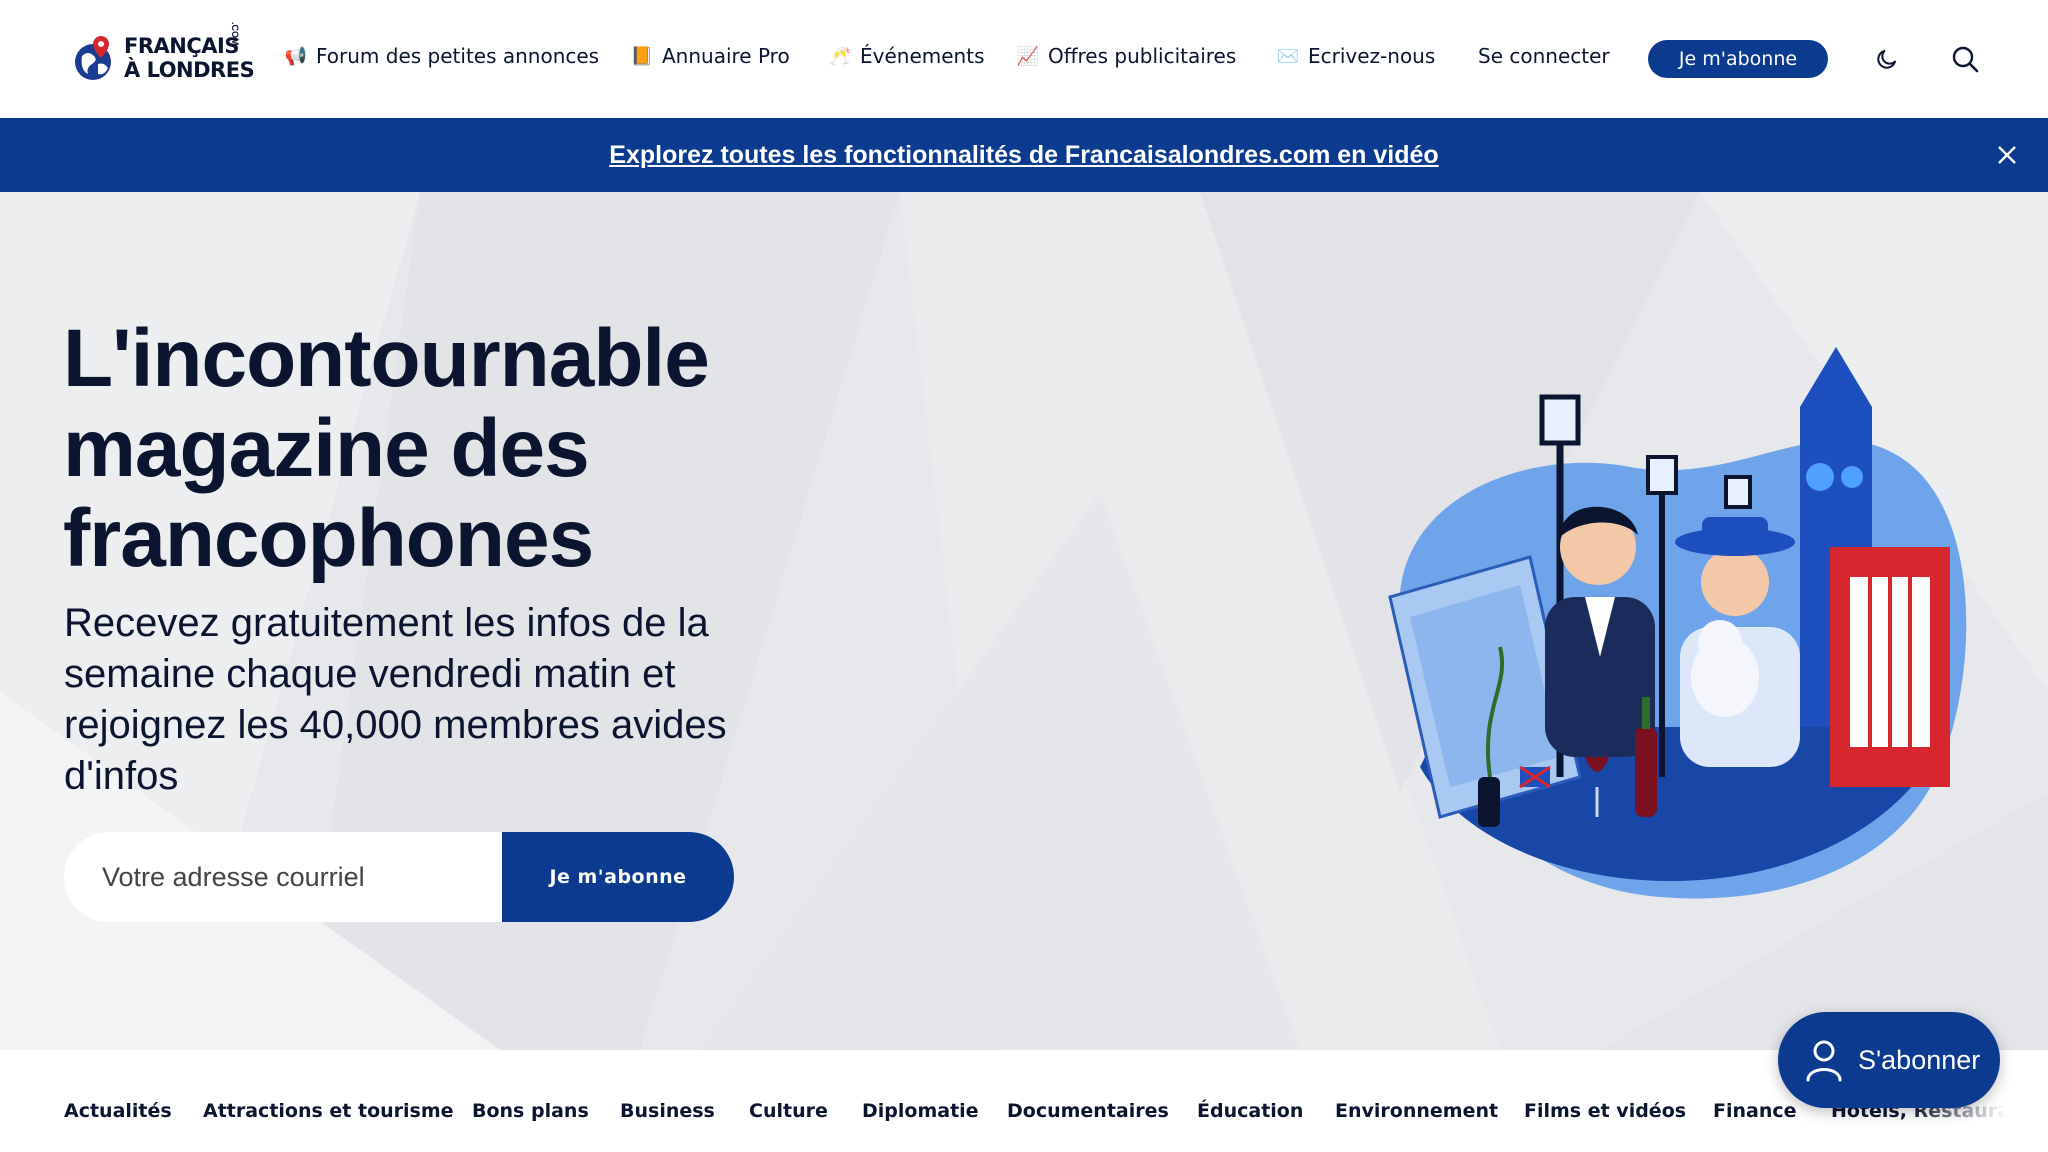  What do you see at coordinates (840, 56) in the screenshot?
I see `champagne-icon: 🥂` at bounding box center [840, 56].